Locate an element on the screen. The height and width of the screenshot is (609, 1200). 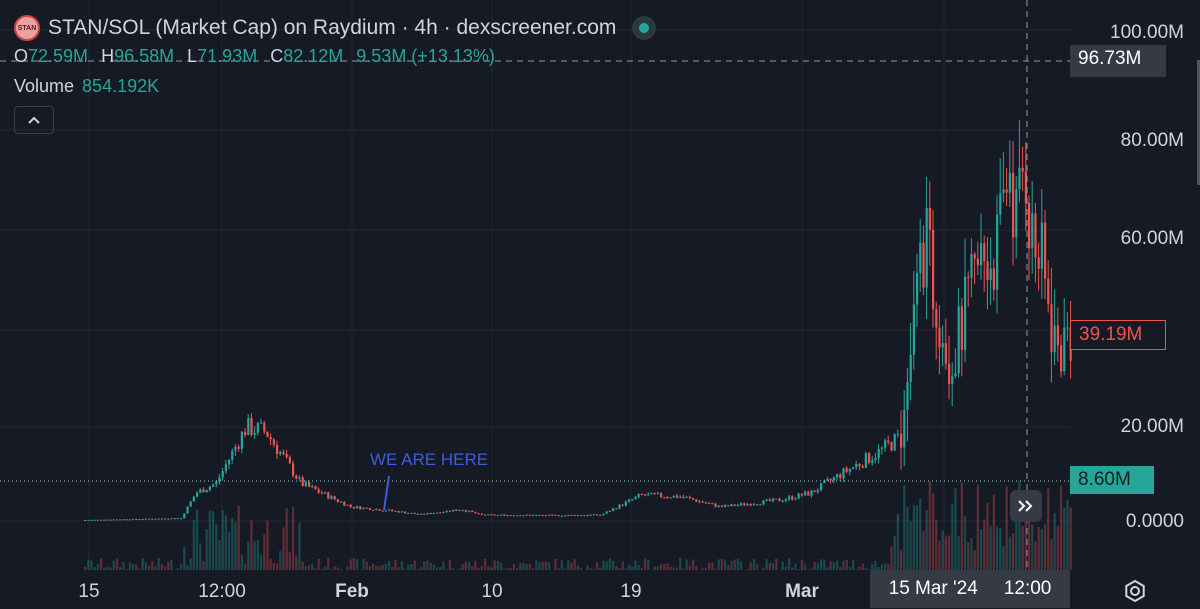
volume-legend: Volume 854.192K is located at coordinates (86, 86).